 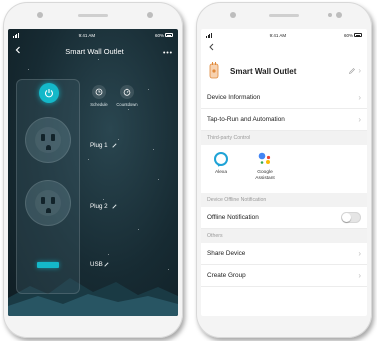 What do you see at coordinates (233, 217) in the screenshot?
I see `offline-notification-label: Offline Notification` at bounding box center [233, 217].